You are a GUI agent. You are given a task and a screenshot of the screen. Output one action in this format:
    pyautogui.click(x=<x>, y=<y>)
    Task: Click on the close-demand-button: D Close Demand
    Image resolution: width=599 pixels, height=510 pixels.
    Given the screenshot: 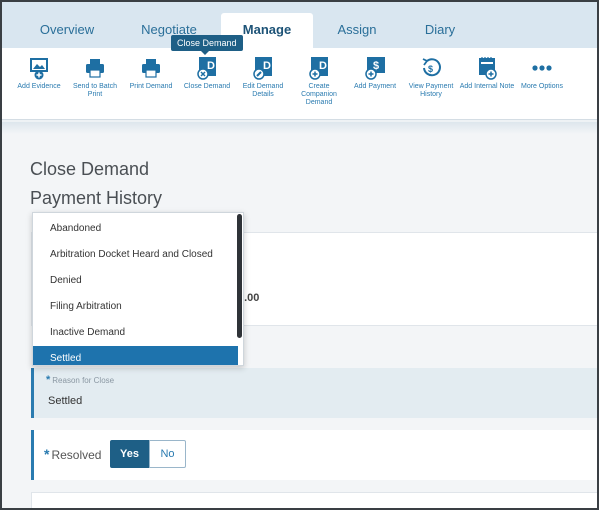 What is the action you would take?
    pyautogui.click(x=207, y=73)
    